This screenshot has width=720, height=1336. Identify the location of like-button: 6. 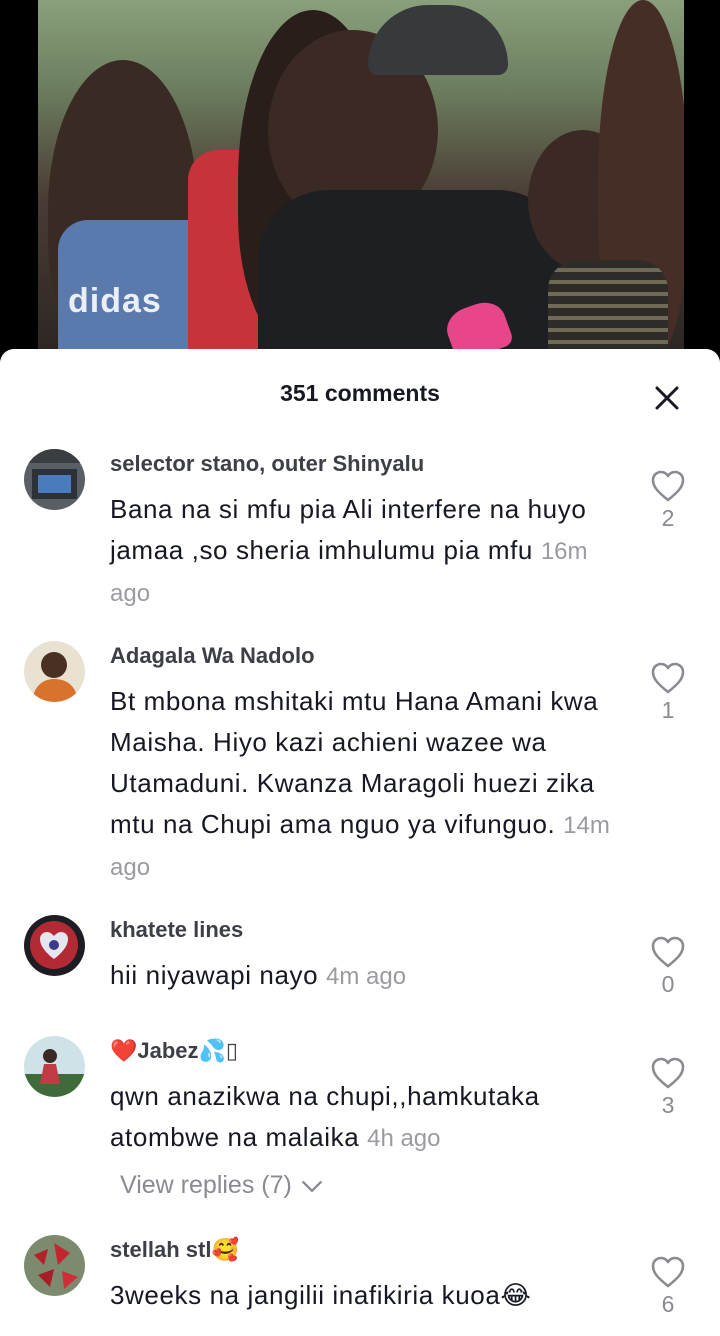
(668, 1286).